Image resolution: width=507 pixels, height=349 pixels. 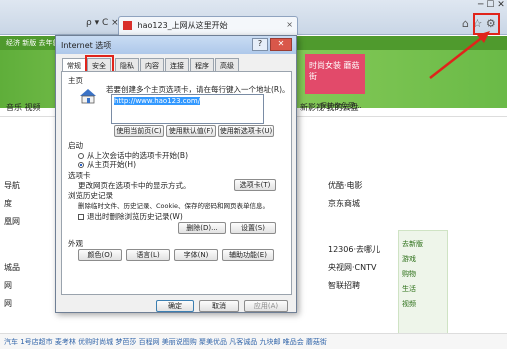 I want to click on home-url-text: http://www.hao123.com/, so click(x=157, y=101).